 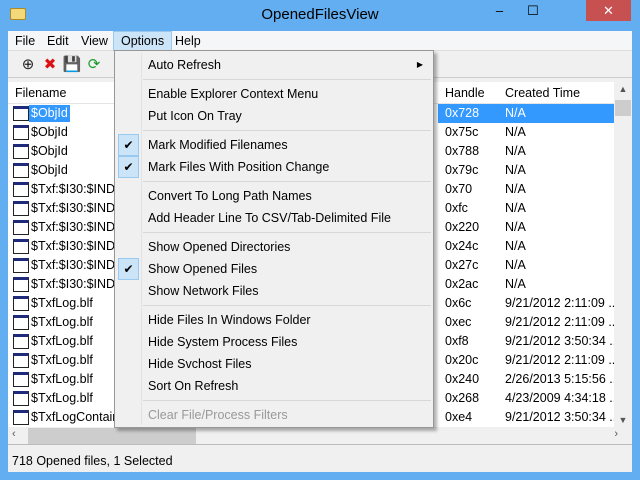 What do you see at coordinates (200, 364) in the screenshot?
I see `menu-item-label: Hide Svchost Files` at bounding box center [200, 364].